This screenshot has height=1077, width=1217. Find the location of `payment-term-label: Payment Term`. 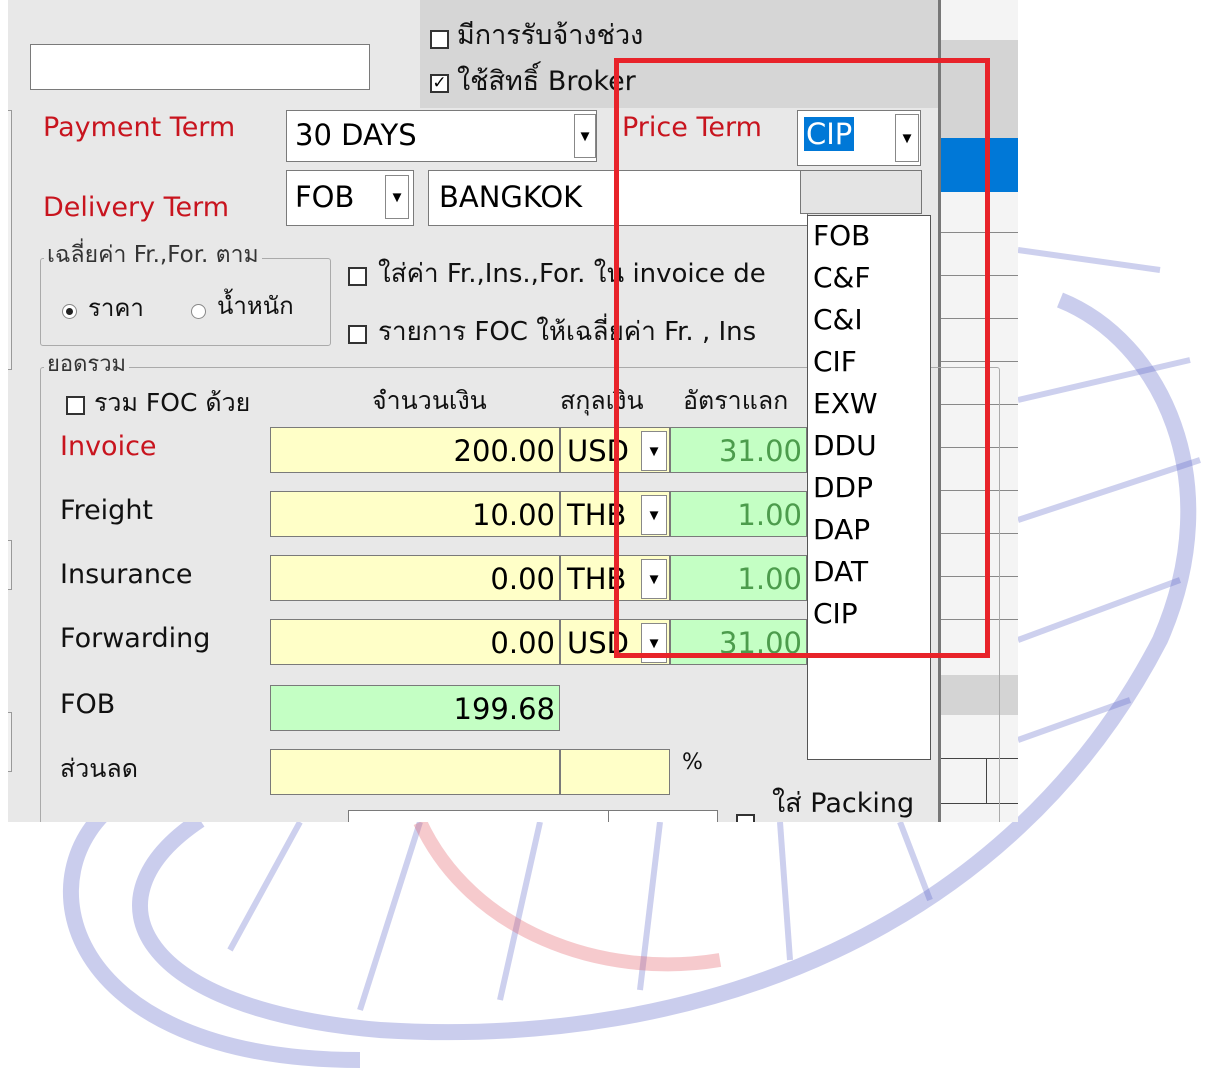

payment-term-label: Payment Term is located at coordinates (139, 127).